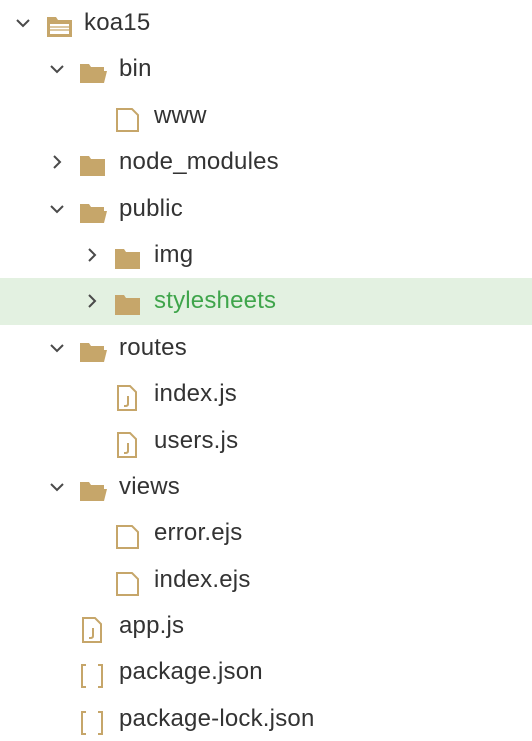 The image size is (532, 741). I want to click on tree-item-label: stylesheets, so click(215, 301).